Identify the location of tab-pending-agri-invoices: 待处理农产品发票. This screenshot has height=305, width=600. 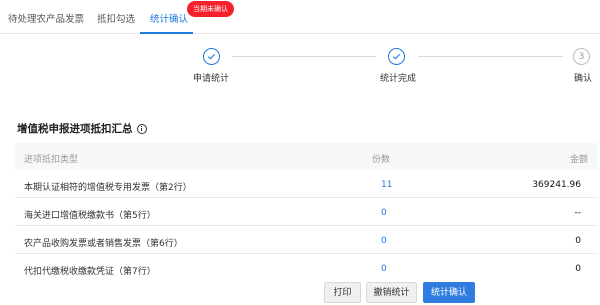
(46, 18).